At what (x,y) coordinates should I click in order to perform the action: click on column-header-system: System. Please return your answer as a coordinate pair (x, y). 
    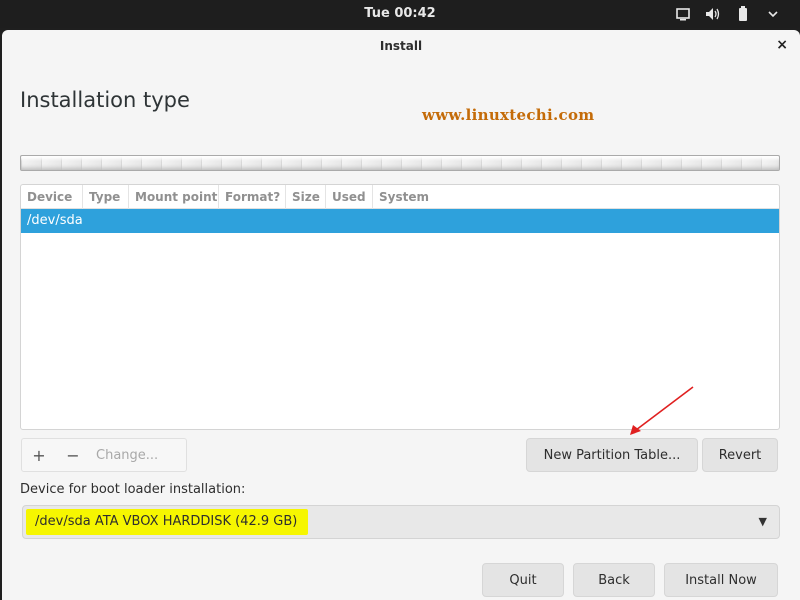
    Looking at the image, I should click on (413, 197).